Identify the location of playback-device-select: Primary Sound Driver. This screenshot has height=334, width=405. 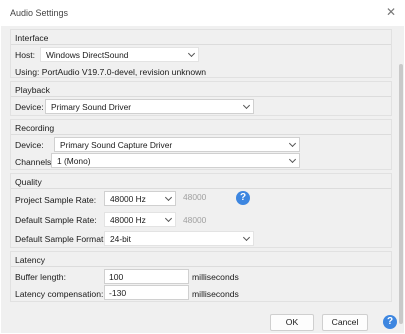
(149, 106).